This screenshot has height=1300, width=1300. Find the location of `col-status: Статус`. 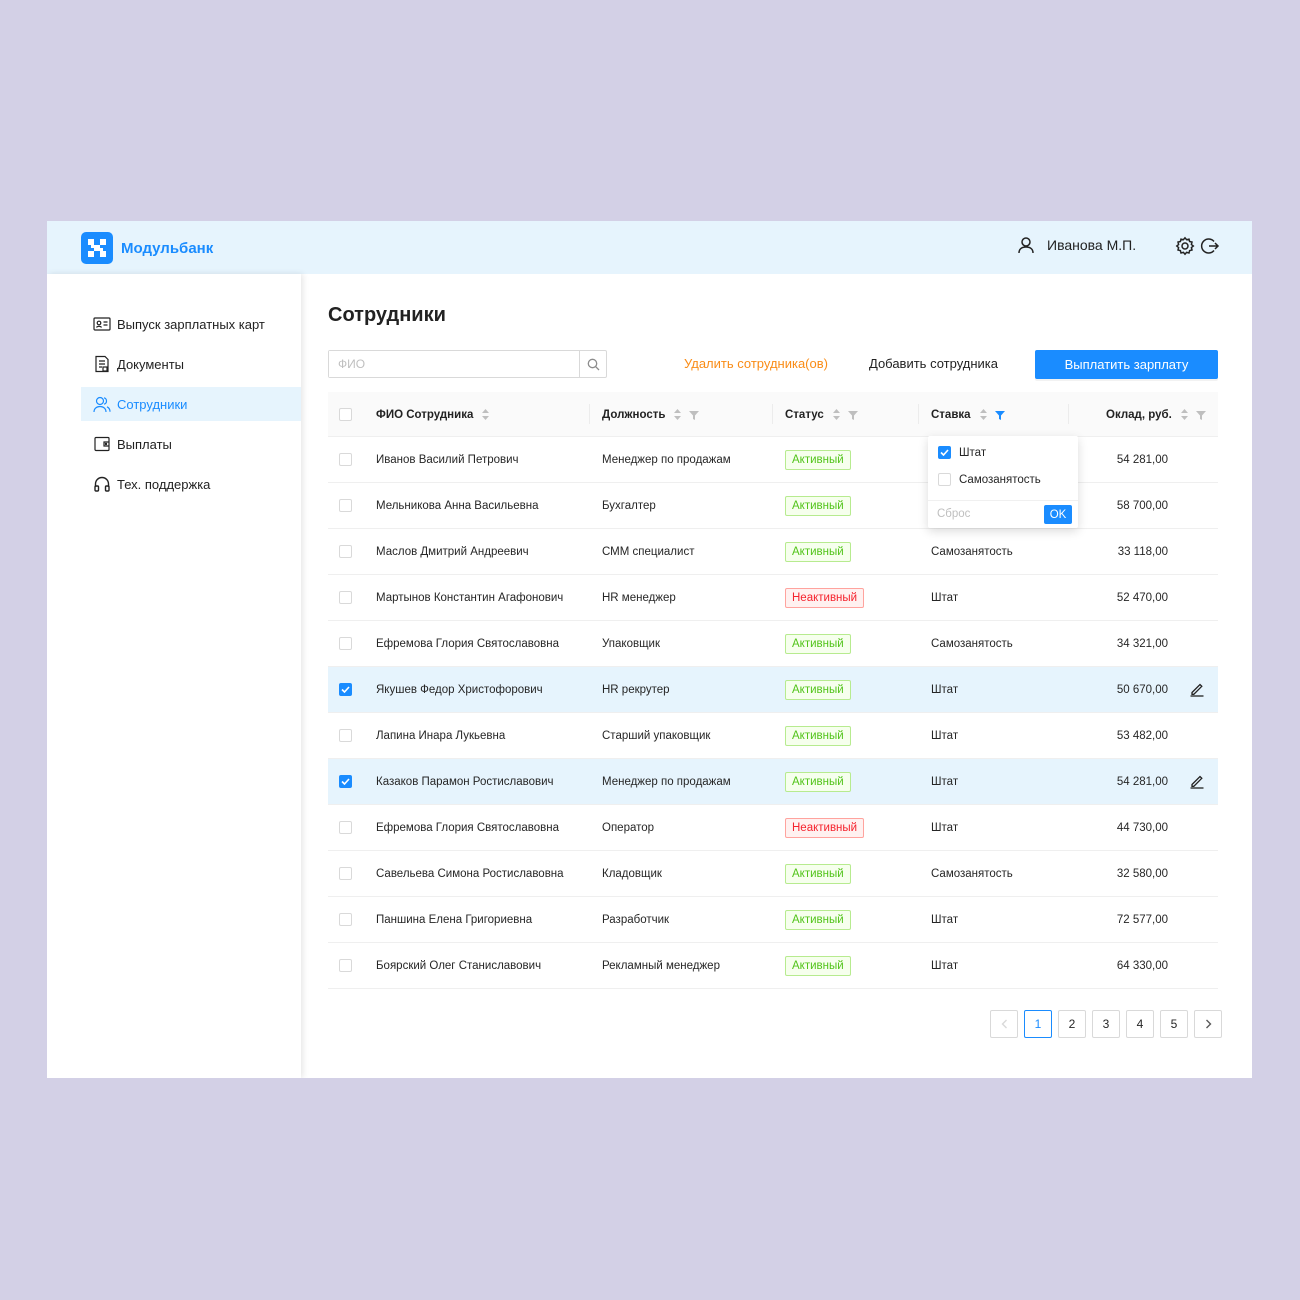

col-status: Статус is located at coordinates (821, 414).